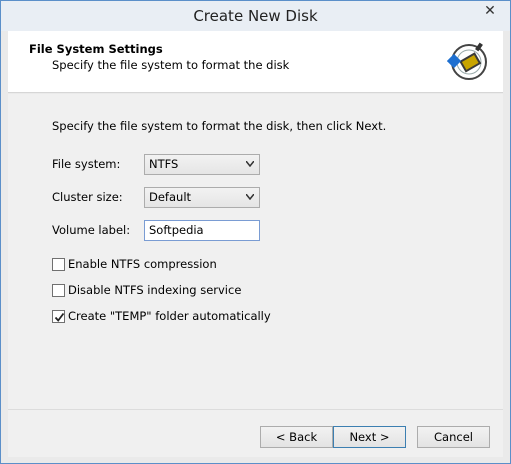 This screenshot has height=464, width=511. I want to click on title-bar: Create New Disk ✕, so click(255, 16).